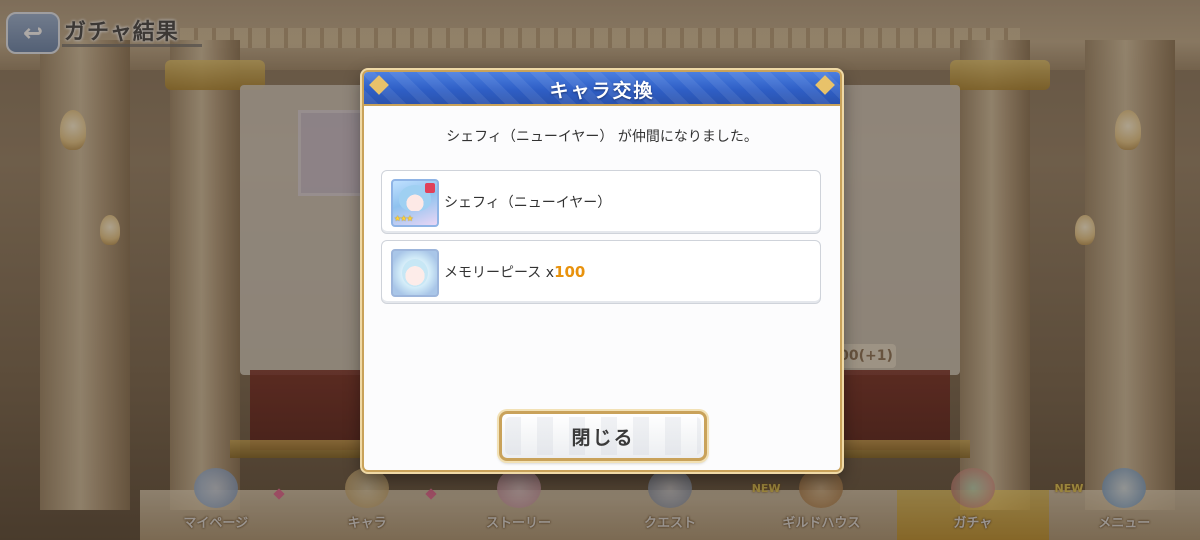  I want to click on reward-quantity: 100, so click(570, 272).